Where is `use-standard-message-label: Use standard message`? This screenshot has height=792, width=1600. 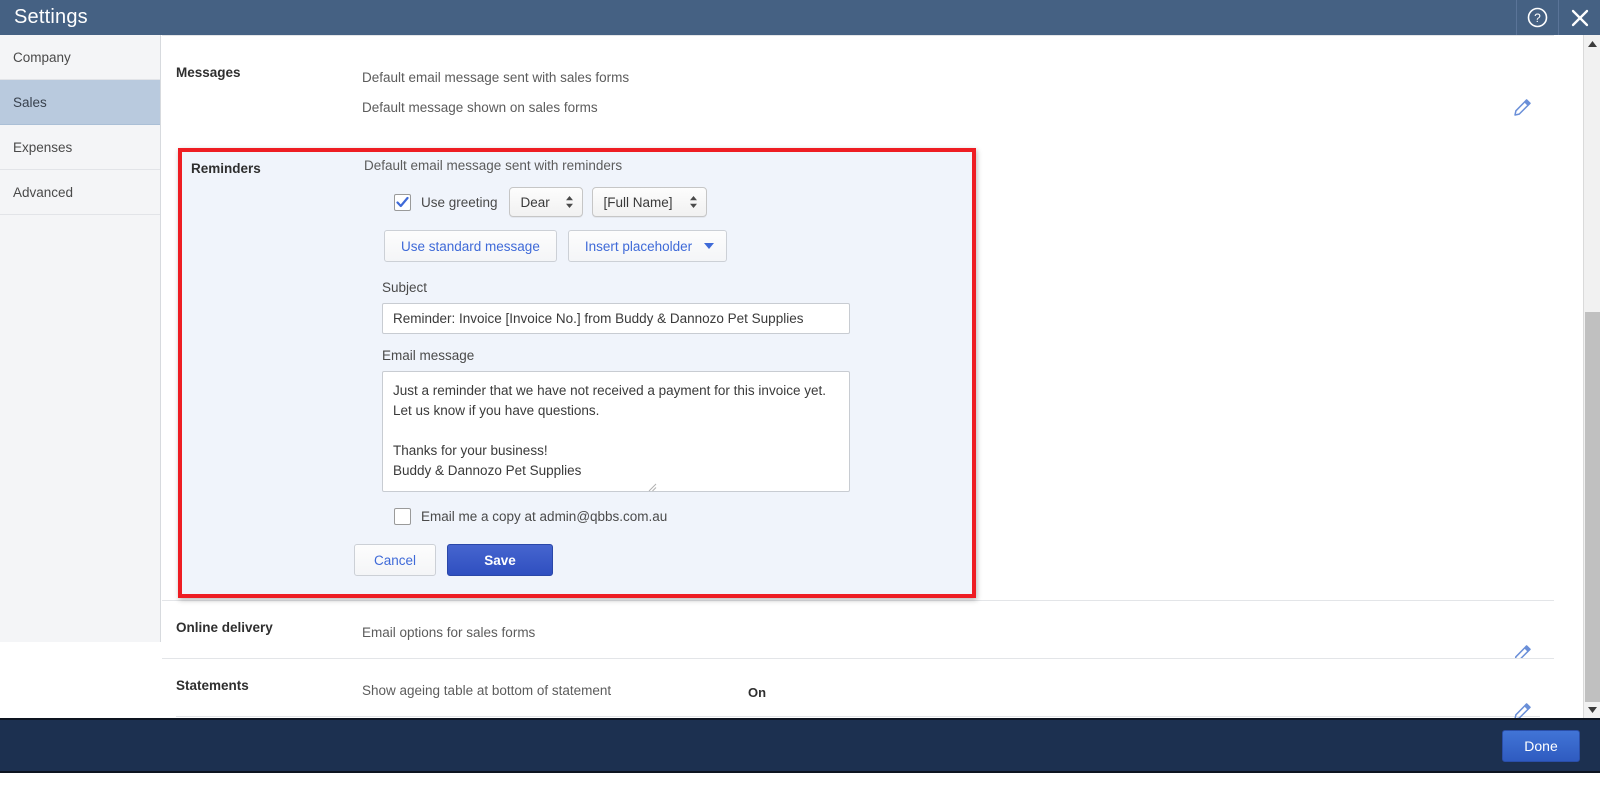 use-standard-message-label: Use standard message is located at coordinates (470, 246).